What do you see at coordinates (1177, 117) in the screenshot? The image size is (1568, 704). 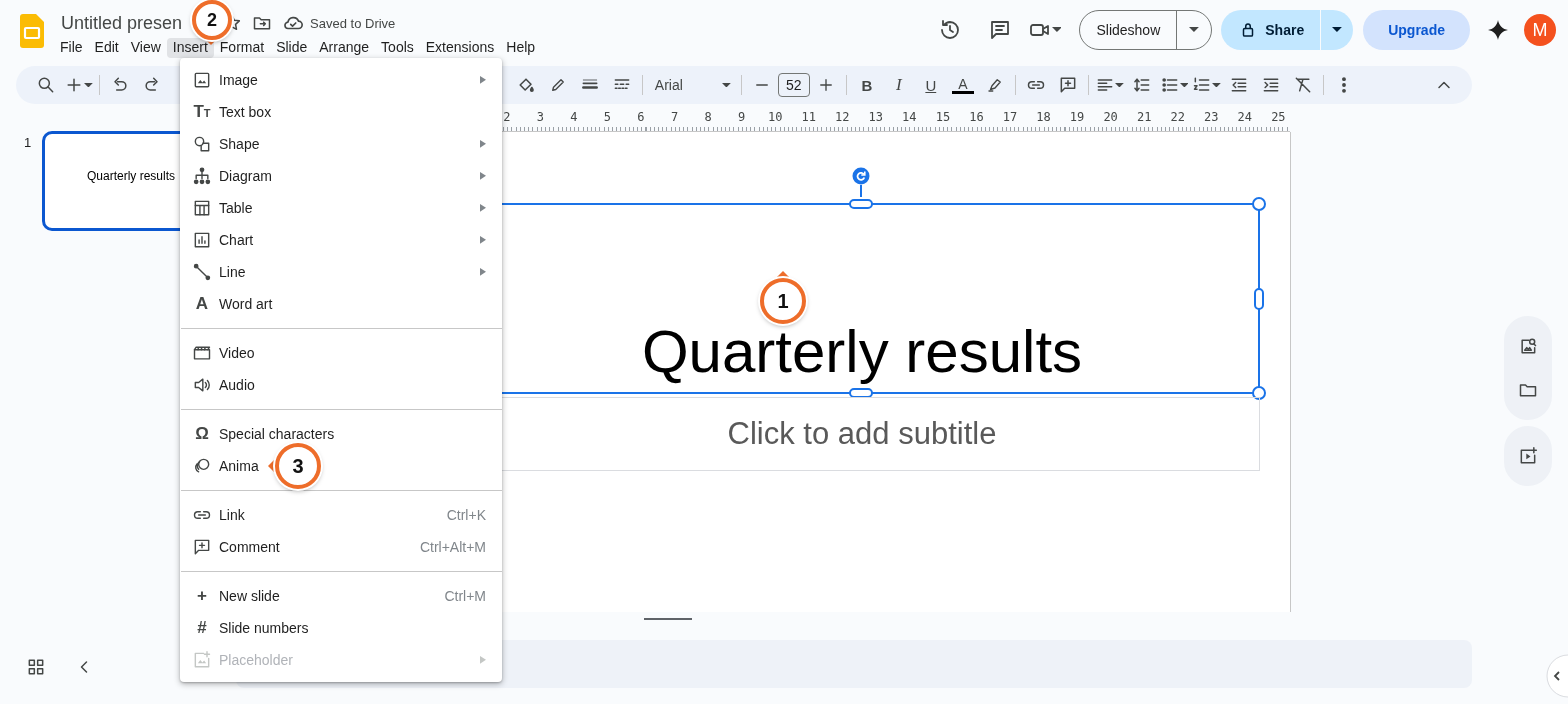 I see `ruler-number: 22` at bounding box center [1177, 117].